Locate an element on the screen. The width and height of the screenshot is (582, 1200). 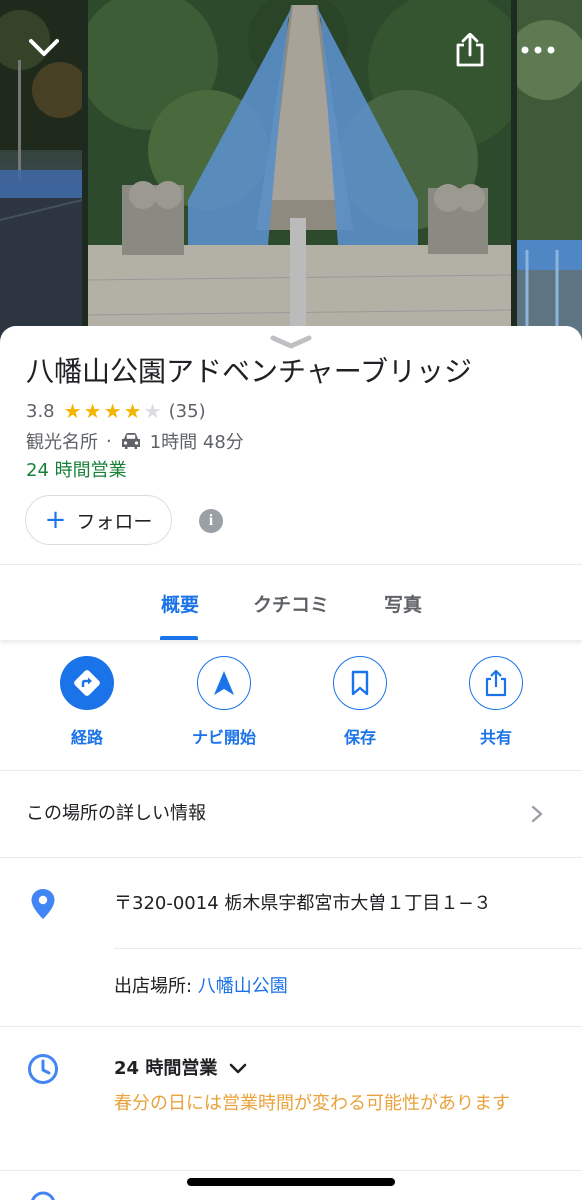
tab-photos: 写真 is located at coordinates (403, 603).